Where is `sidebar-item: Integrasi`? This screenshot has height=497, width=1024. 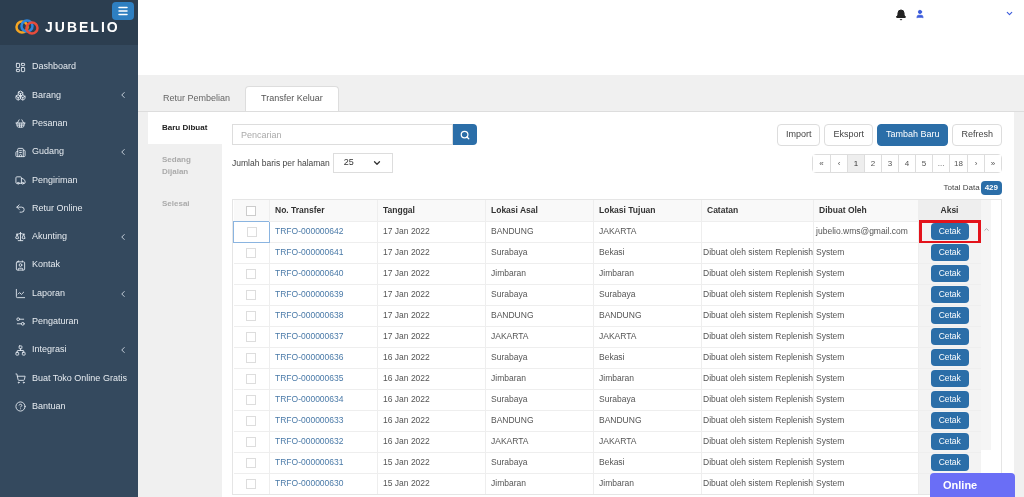
sidebar-item: Integrasi is located at coordinates (69, 350).